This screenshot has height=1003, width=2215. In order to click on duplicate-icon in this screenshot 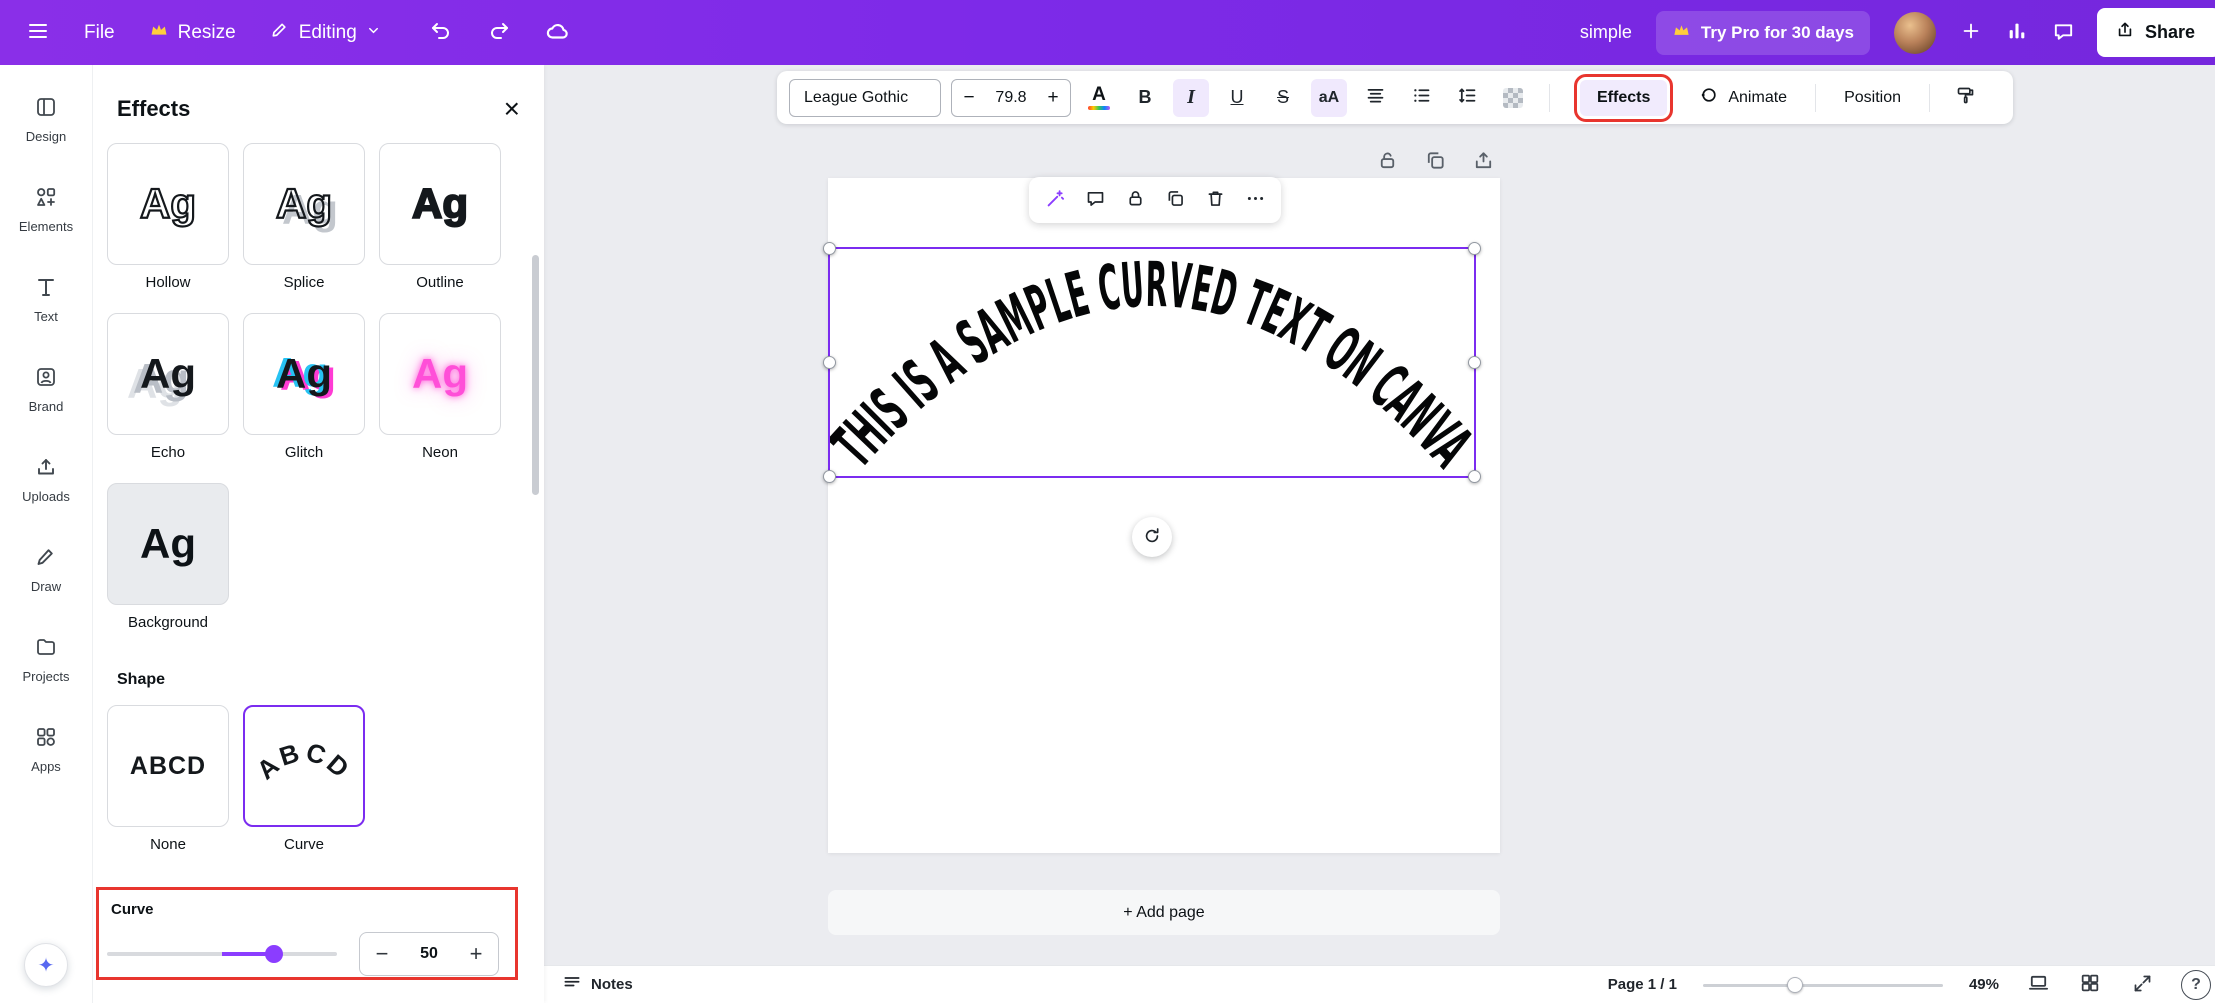, I will do `click(1435, 162)`.